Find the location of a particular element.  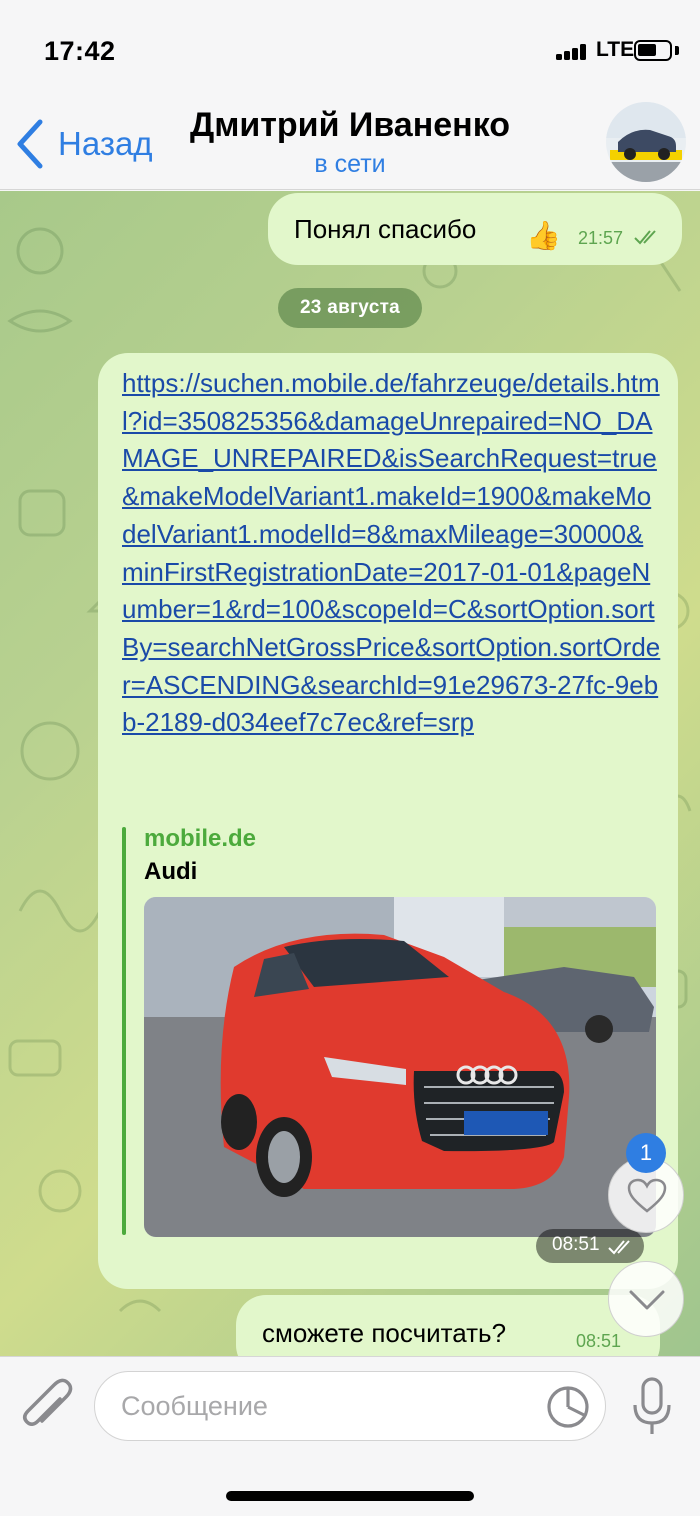

avatar is located at coordinates (646, 142).